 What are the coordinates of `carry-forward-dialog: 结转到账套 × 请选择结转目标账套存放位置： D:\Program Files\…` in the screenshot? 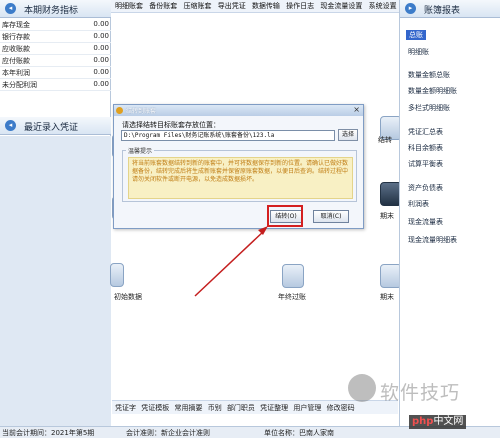 It's located at (238, 166).